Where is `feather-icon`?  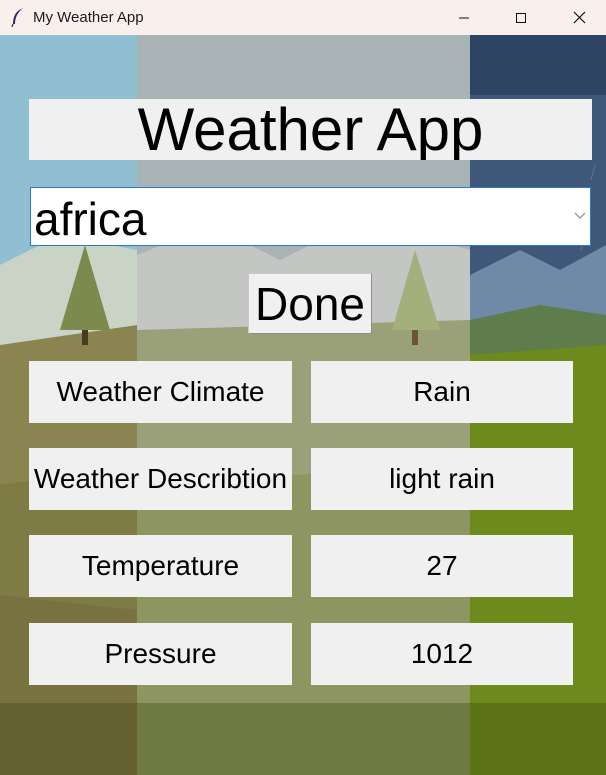
feather-icon is located at coordinates (17, 17).